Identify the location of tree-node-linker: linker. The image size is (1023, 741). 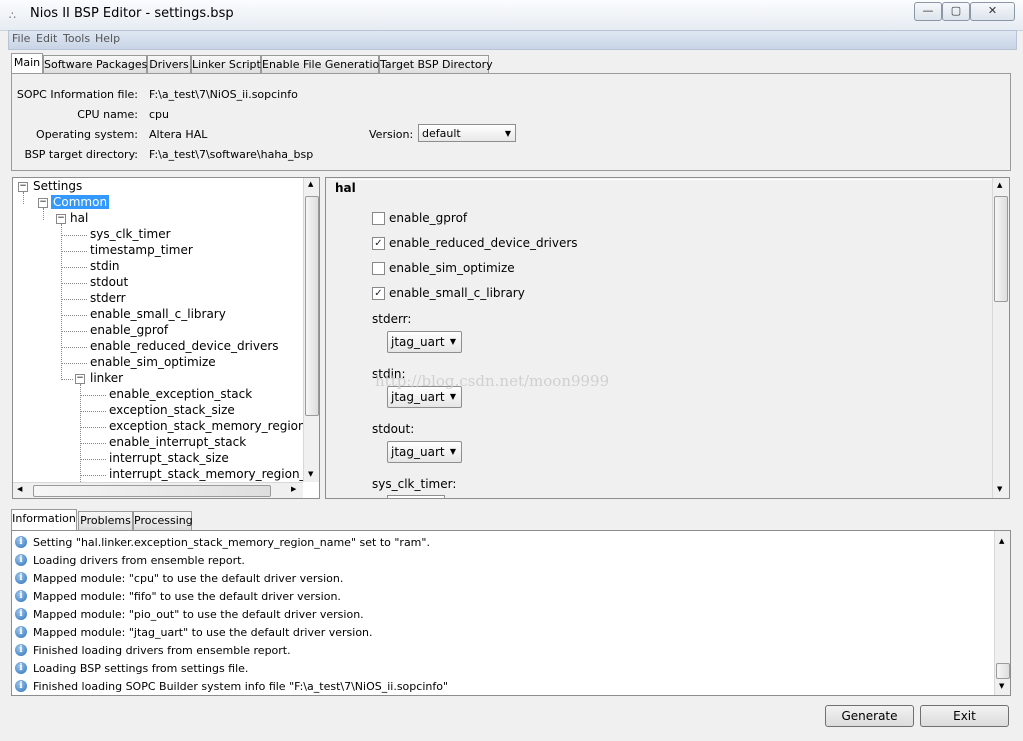
(106, 378).